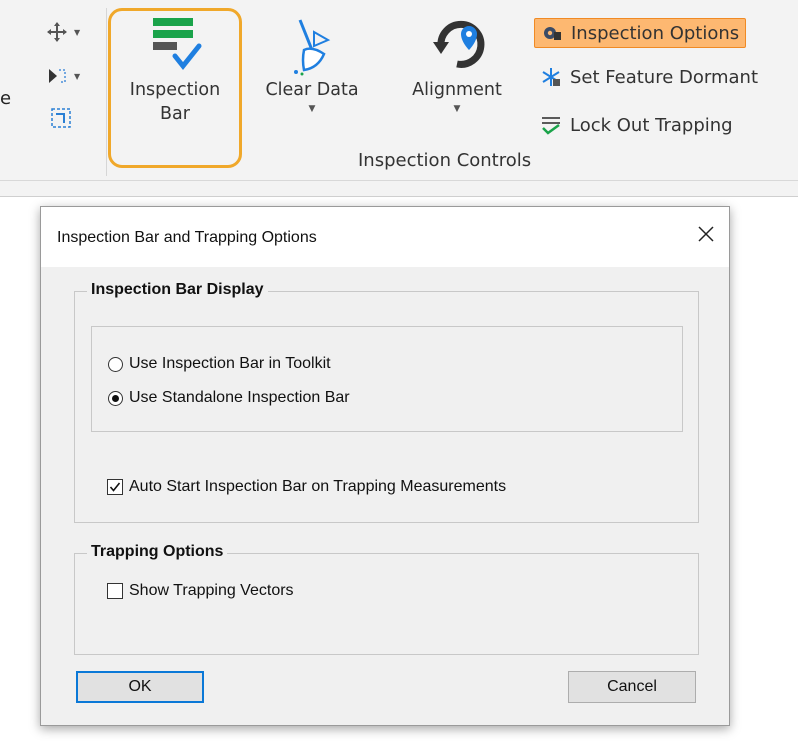  I want to click on set-feature-dormant-label: Set Feature Dormant, so click(664, 77).